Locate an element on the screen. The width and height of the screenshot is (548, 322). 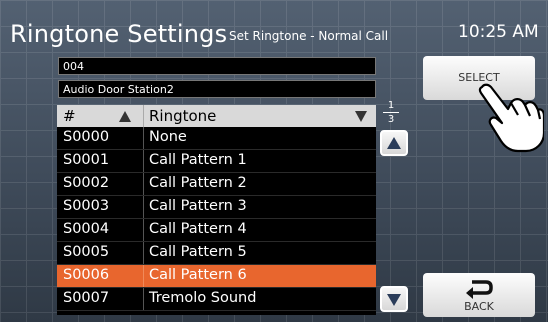
page-divider is located at coordinates (391, 112).